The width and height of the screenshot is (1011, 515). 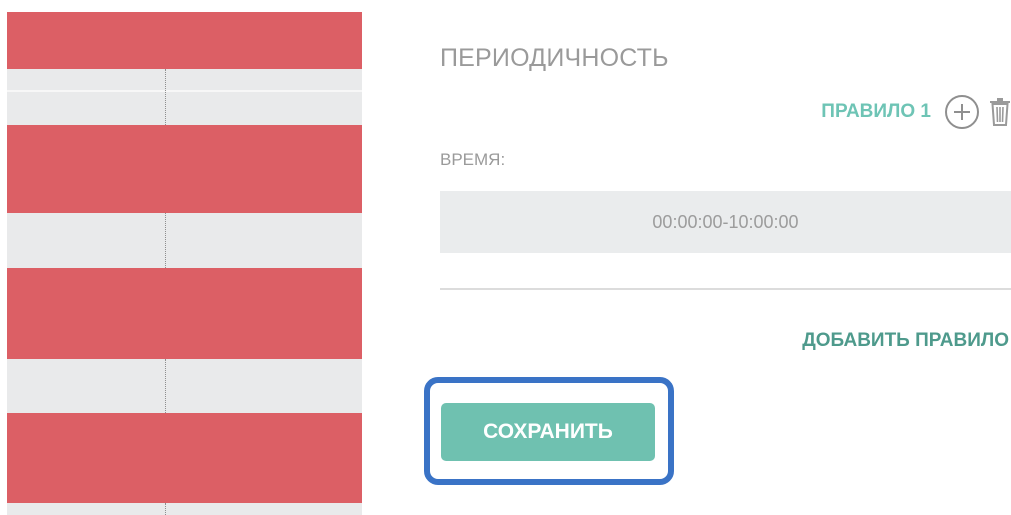 What do you see at coordinates (905, 341) in the screenshot?
I see `add-rule-link: ДОБАВИТЬ ПРАВИЛО` at bounding box center [905, 341].